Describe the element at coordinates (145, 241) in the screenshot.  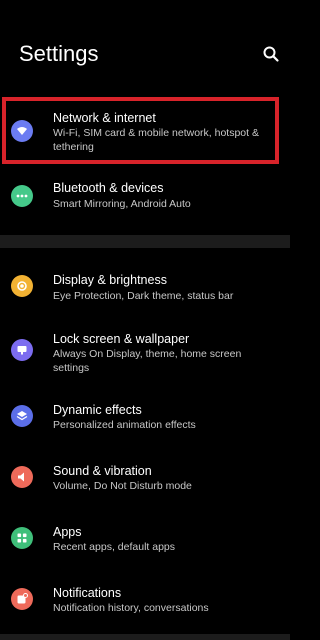
I see `section-divider` at that location.